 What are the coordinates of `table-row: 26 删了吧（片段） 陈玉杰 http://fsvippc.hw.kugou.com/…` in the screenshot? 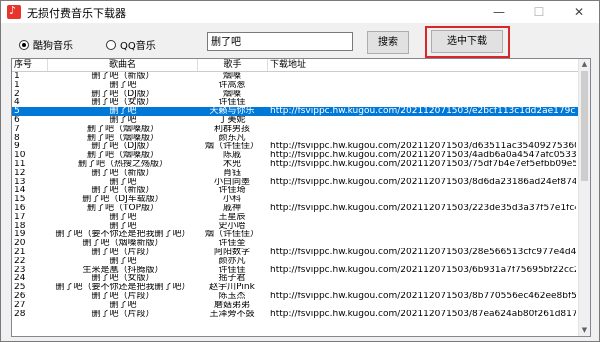 It's located at (295, 296).